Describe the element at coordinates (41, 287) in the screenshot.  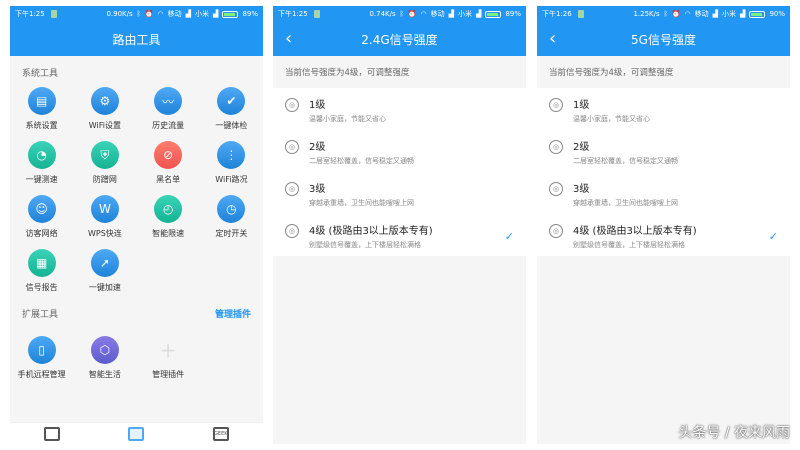
I see `tool-label: 信号报告` at that location.